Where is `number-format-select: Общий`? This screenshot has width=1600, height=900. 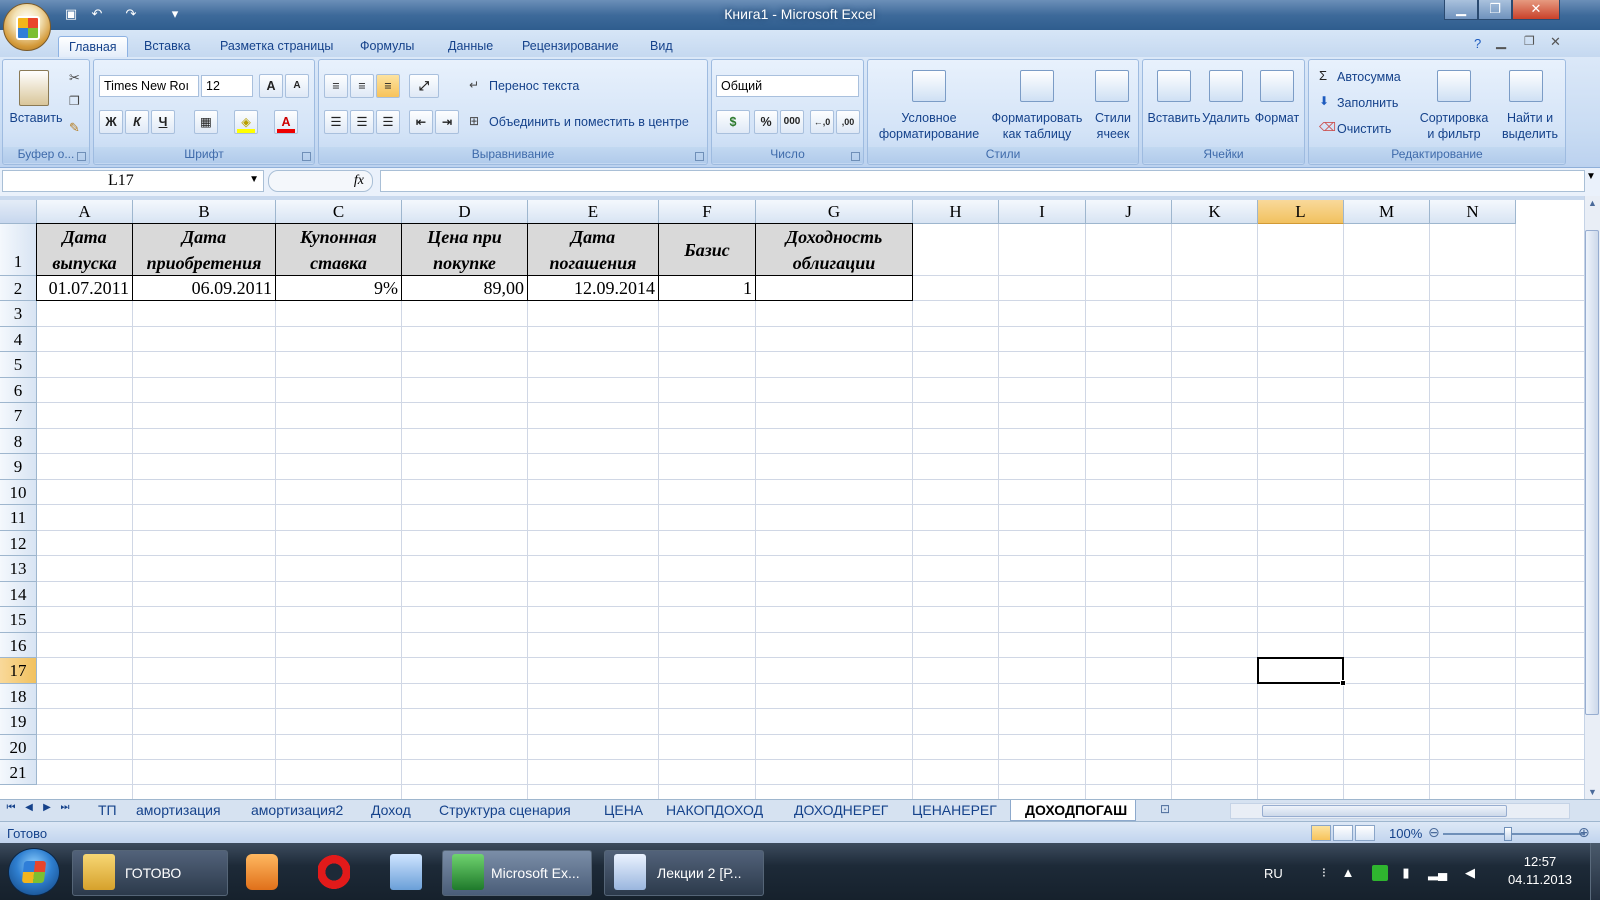 number-format-select: Общий is located at coordinates (787, 86).